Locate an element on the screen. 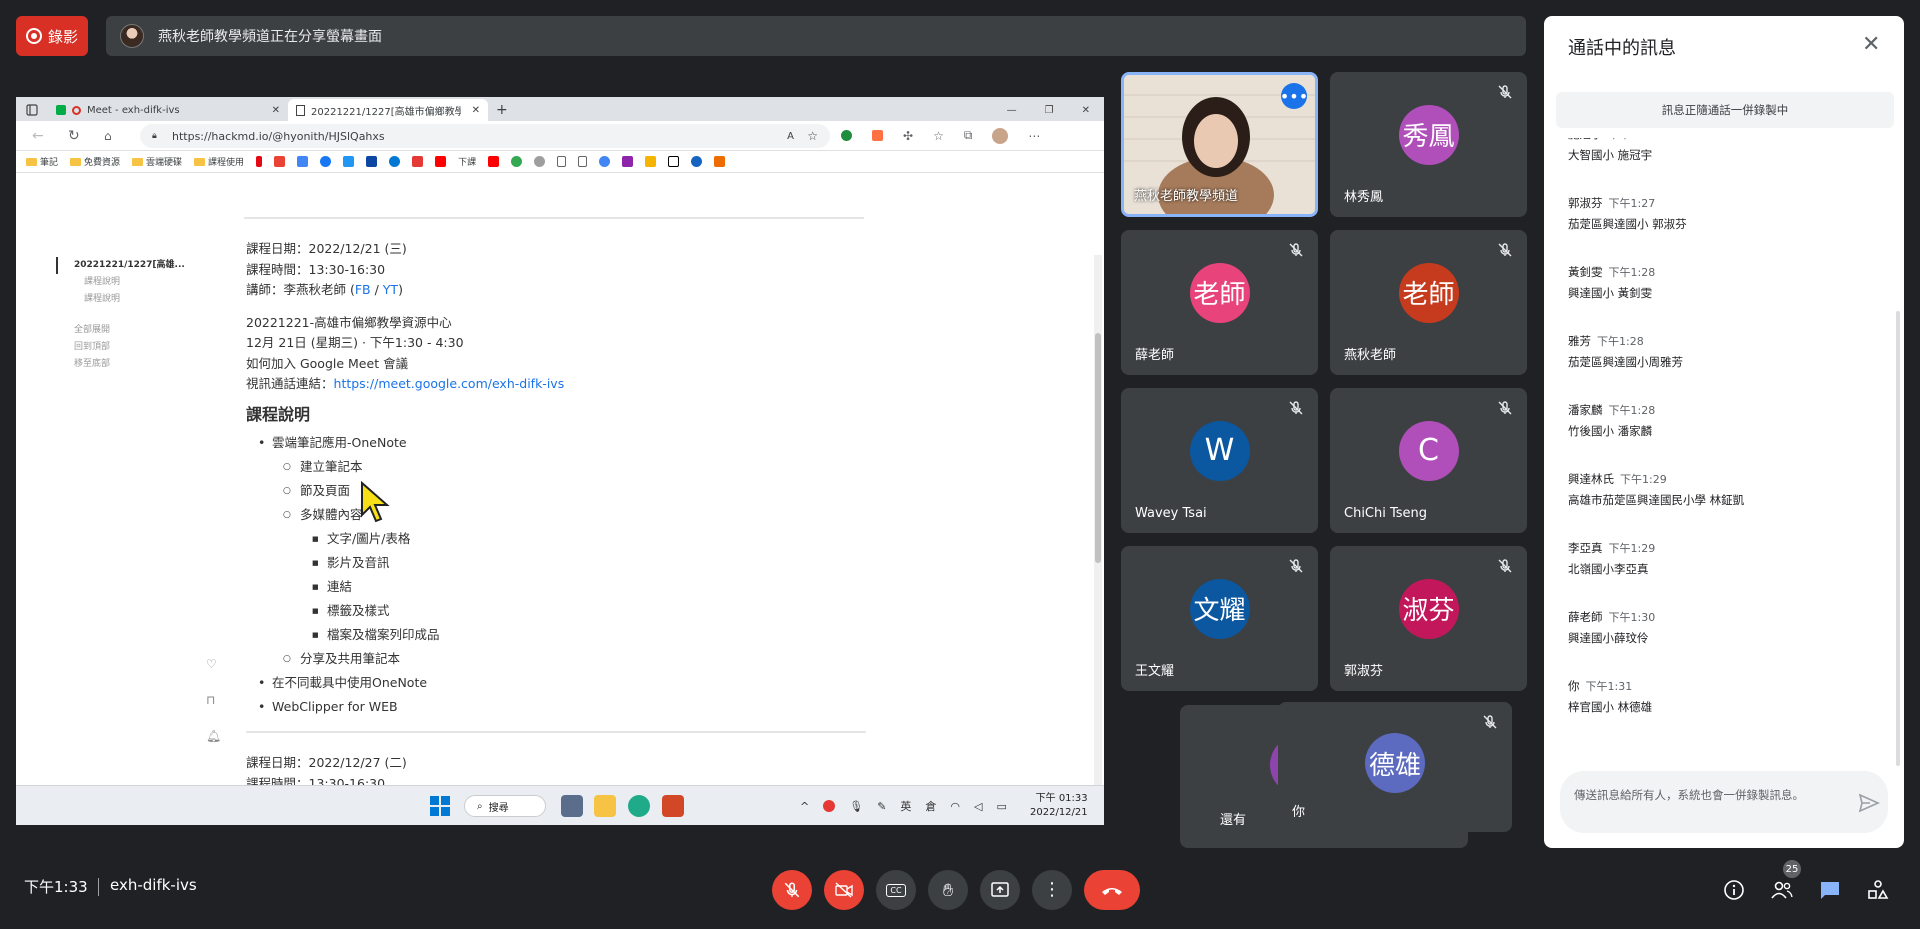 Image resolution: width=1920 pixels, height=929 pixels. bookmark-folder: 免費資源 is located at coordinates (95, 161).